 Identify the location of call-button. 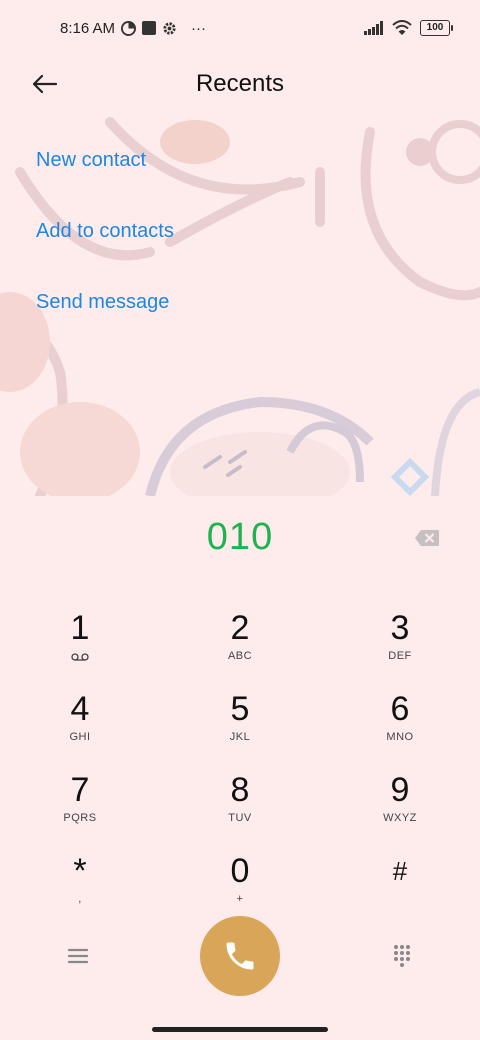
(240, 956).